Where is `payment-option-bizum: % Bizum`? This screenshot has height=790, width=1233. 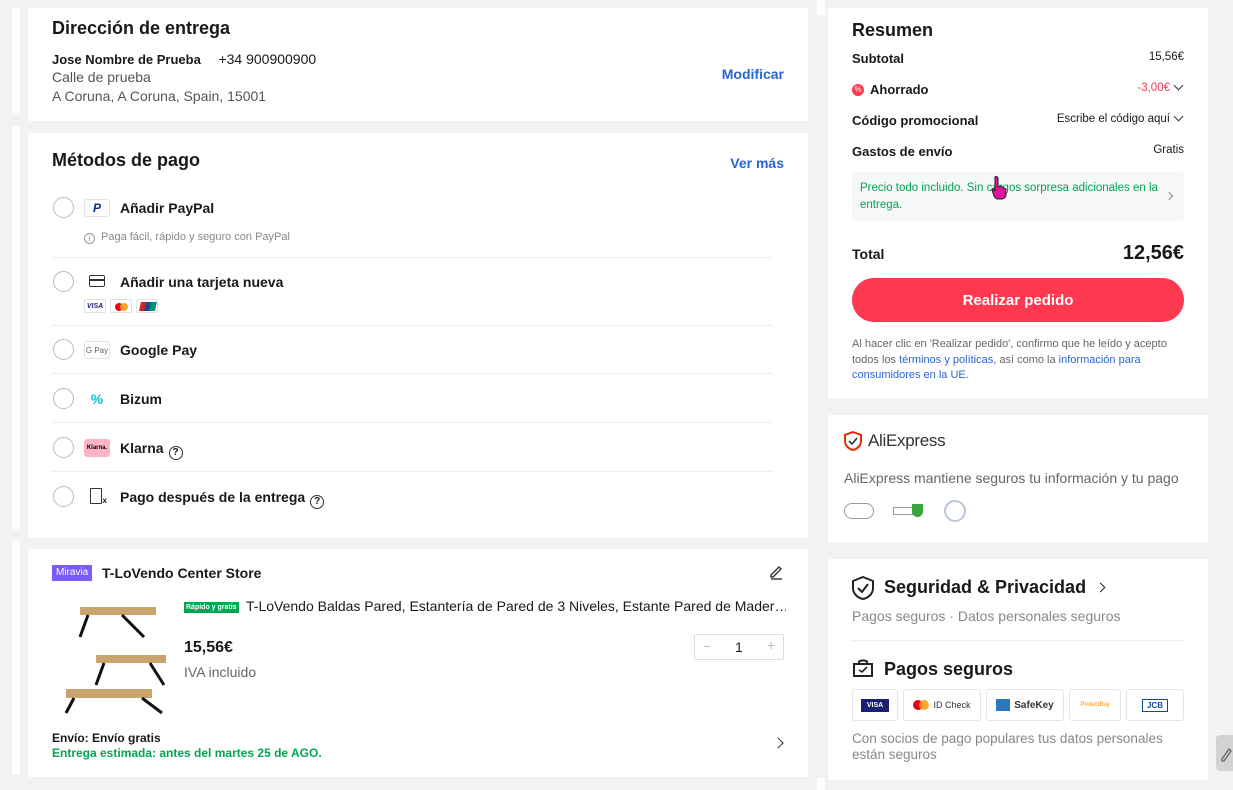 payment-option-bizum: % Bizum is located at coordinates (418, 402).